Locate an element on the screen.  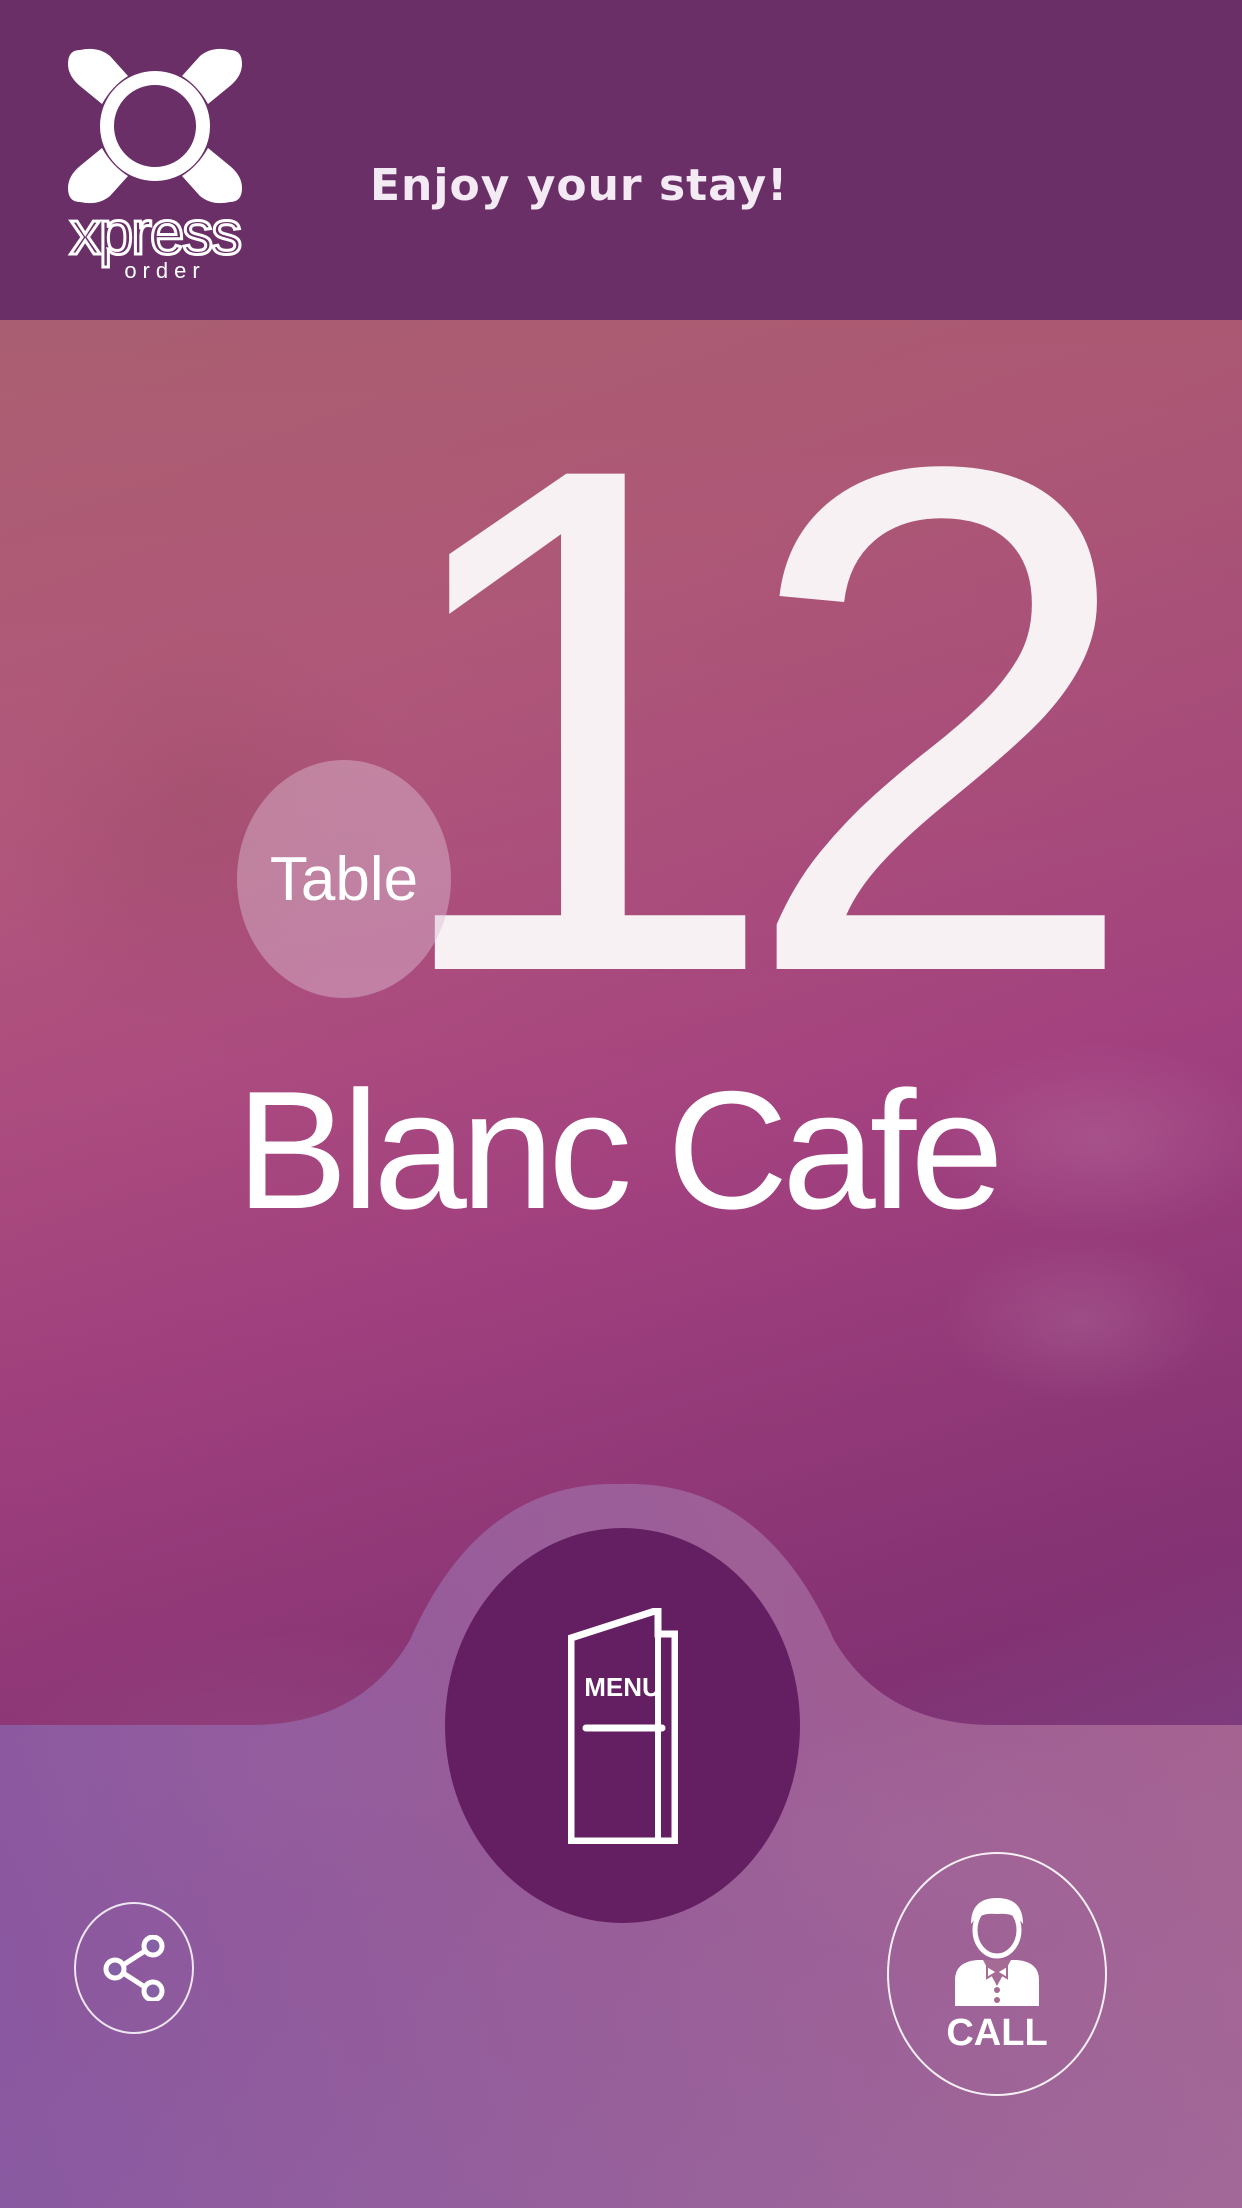
waiter-icon is located at coordinates (997, 1952).